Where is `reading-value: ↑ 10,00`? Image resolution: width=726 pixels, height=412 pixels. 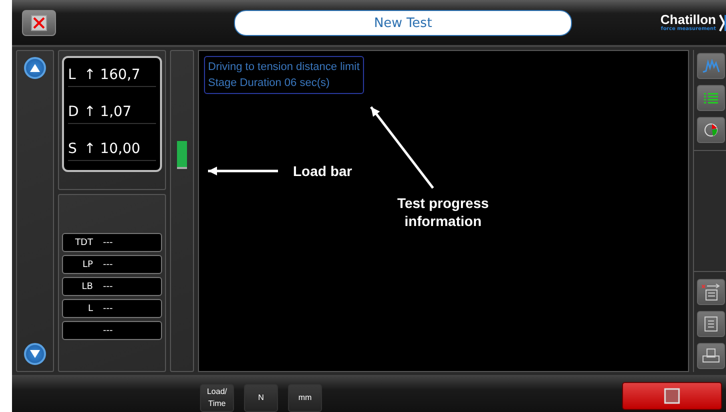
reading-value: ↑ 10,00 is located at coordinates (112, 149).